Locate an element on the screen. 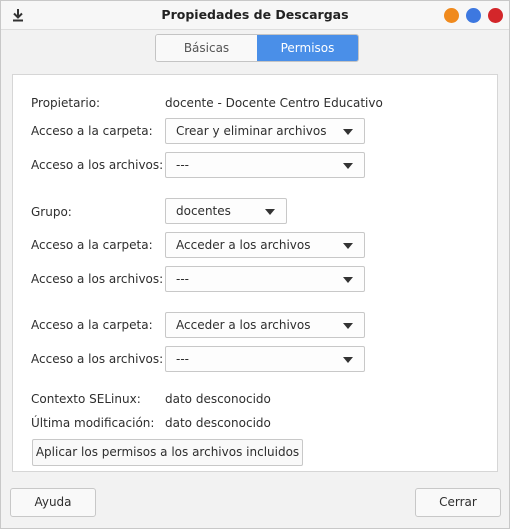 The height and width of the screenshot is (529, 510). group-label: Grupo: is located at coordinates (51, 212).